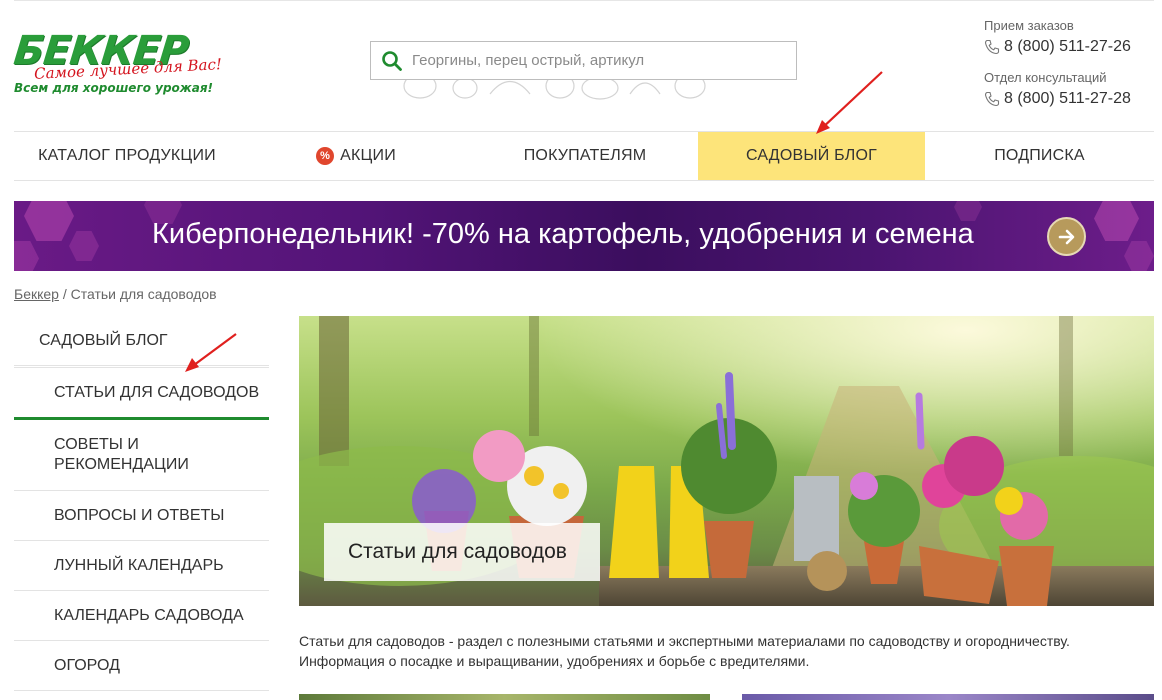 Image resolution: width=1162 pixels, height=700 pixels. What do you see at coordinates (811, 155) in the screenshot?
I see `nav-item-label: САДОВЫЙ БЛОГ` at bounding box center [811, 155].